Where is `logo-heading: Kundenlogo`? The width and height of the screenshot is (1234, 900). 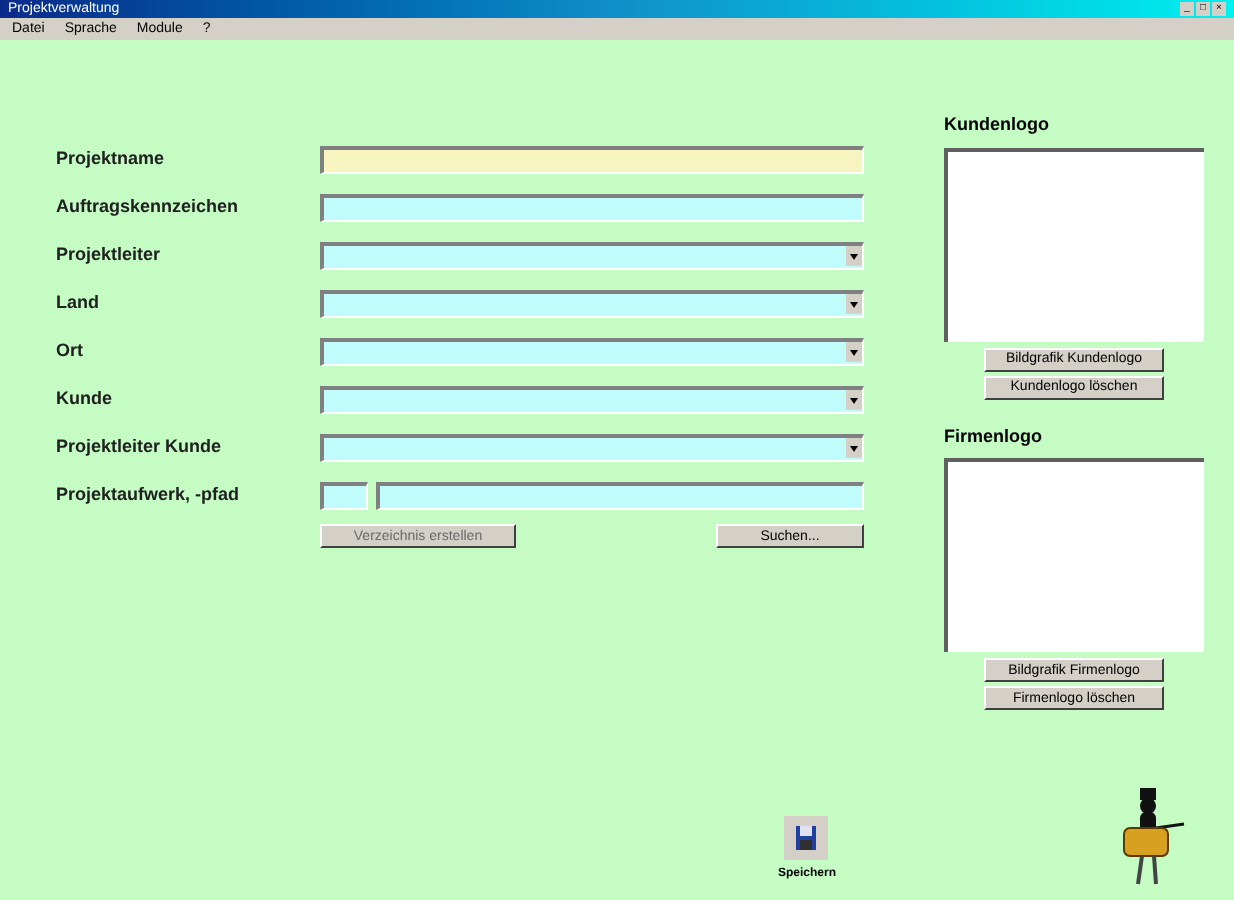 logo-heading: Kundenlogo is located at coordinates (997, 125).